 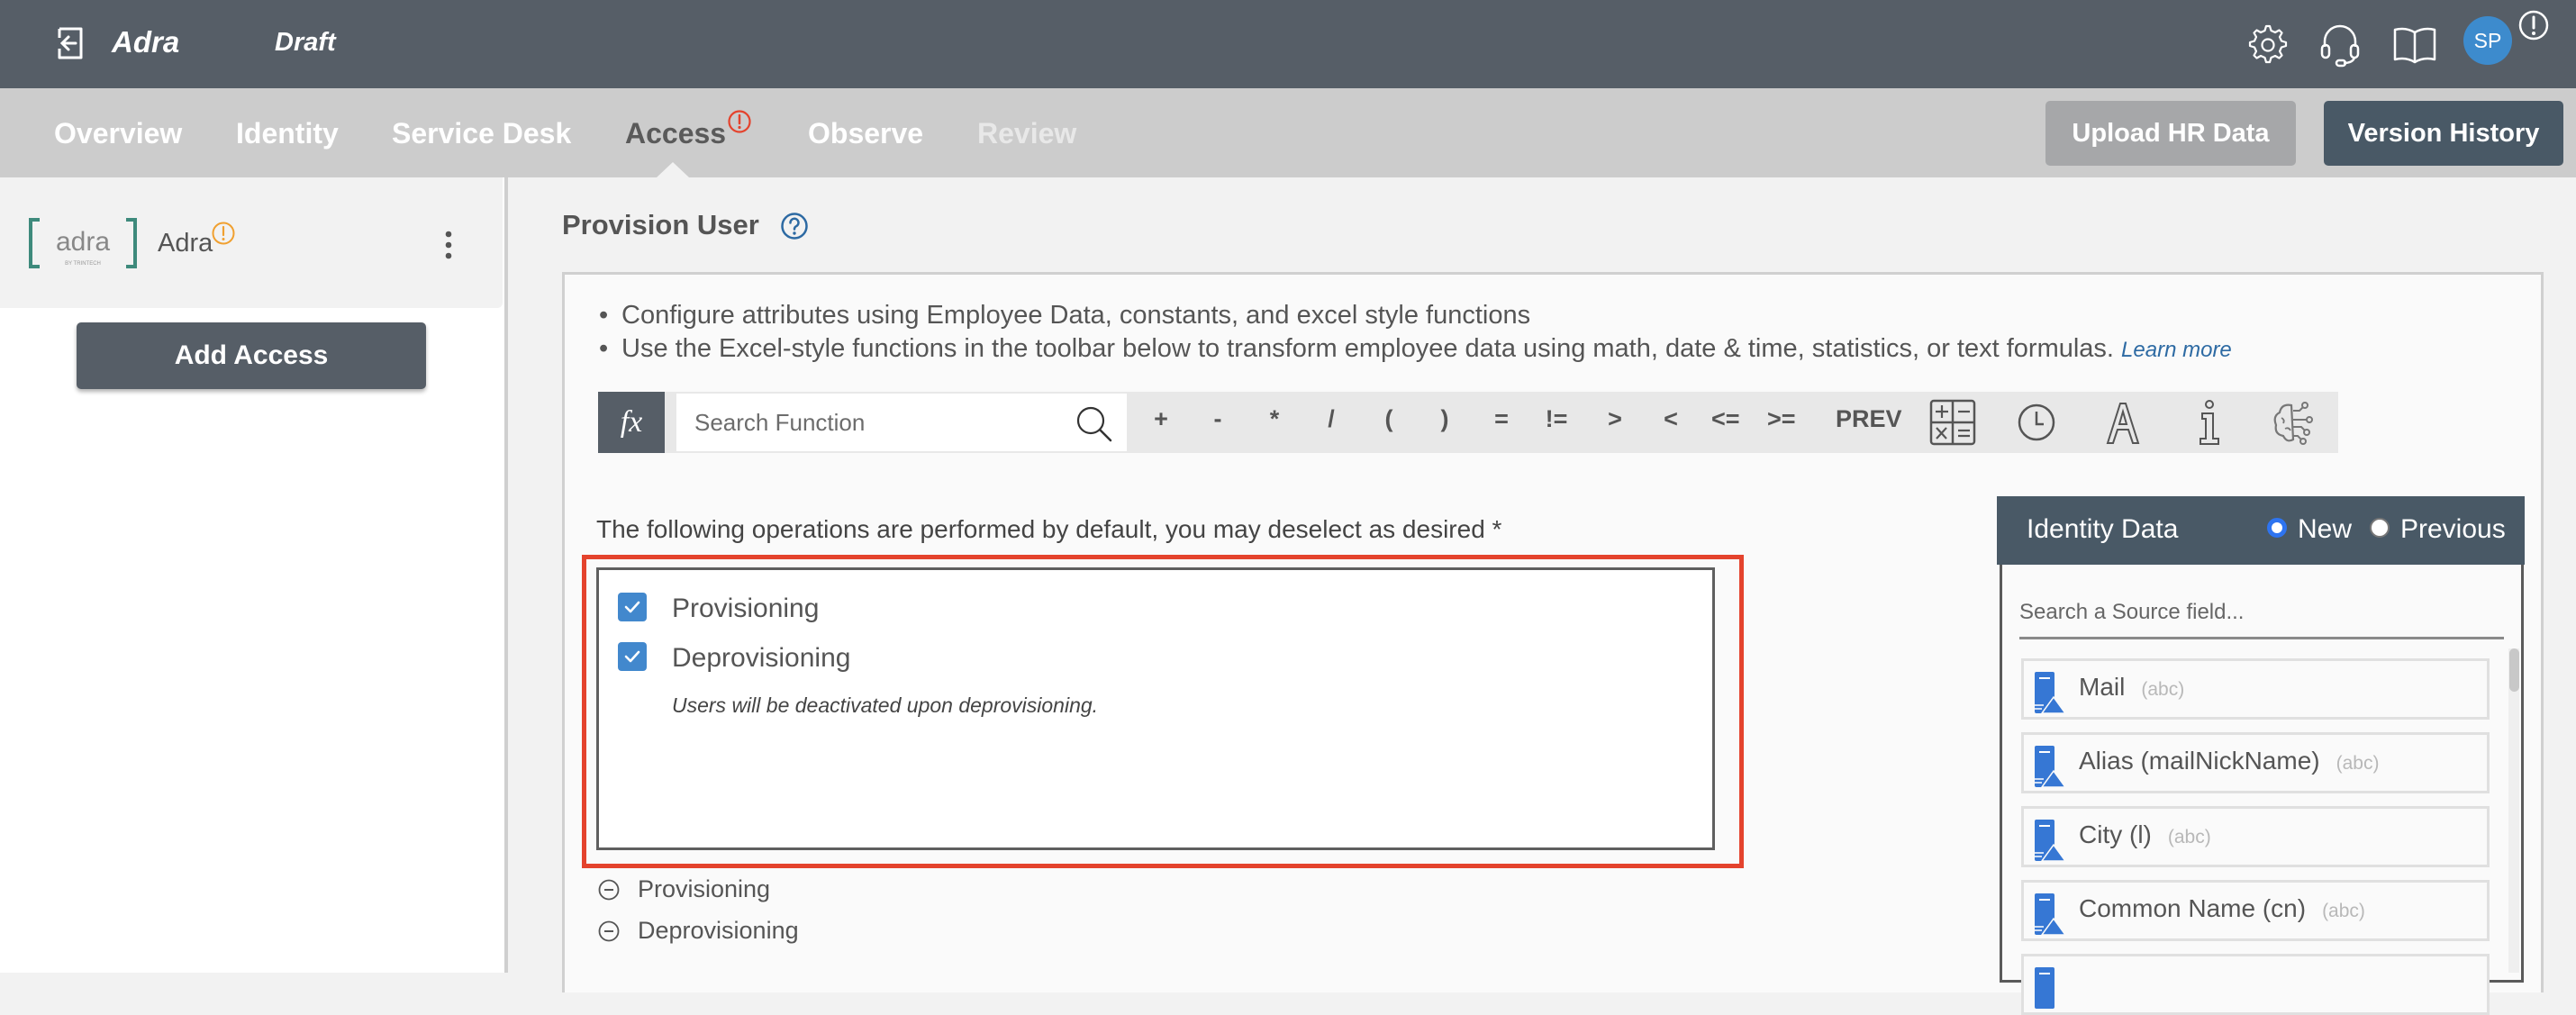 What do you see at coordinates (251, 355) in the screenshot?
I see `add-access-button: Add Access` at bounding box center [251, 355].